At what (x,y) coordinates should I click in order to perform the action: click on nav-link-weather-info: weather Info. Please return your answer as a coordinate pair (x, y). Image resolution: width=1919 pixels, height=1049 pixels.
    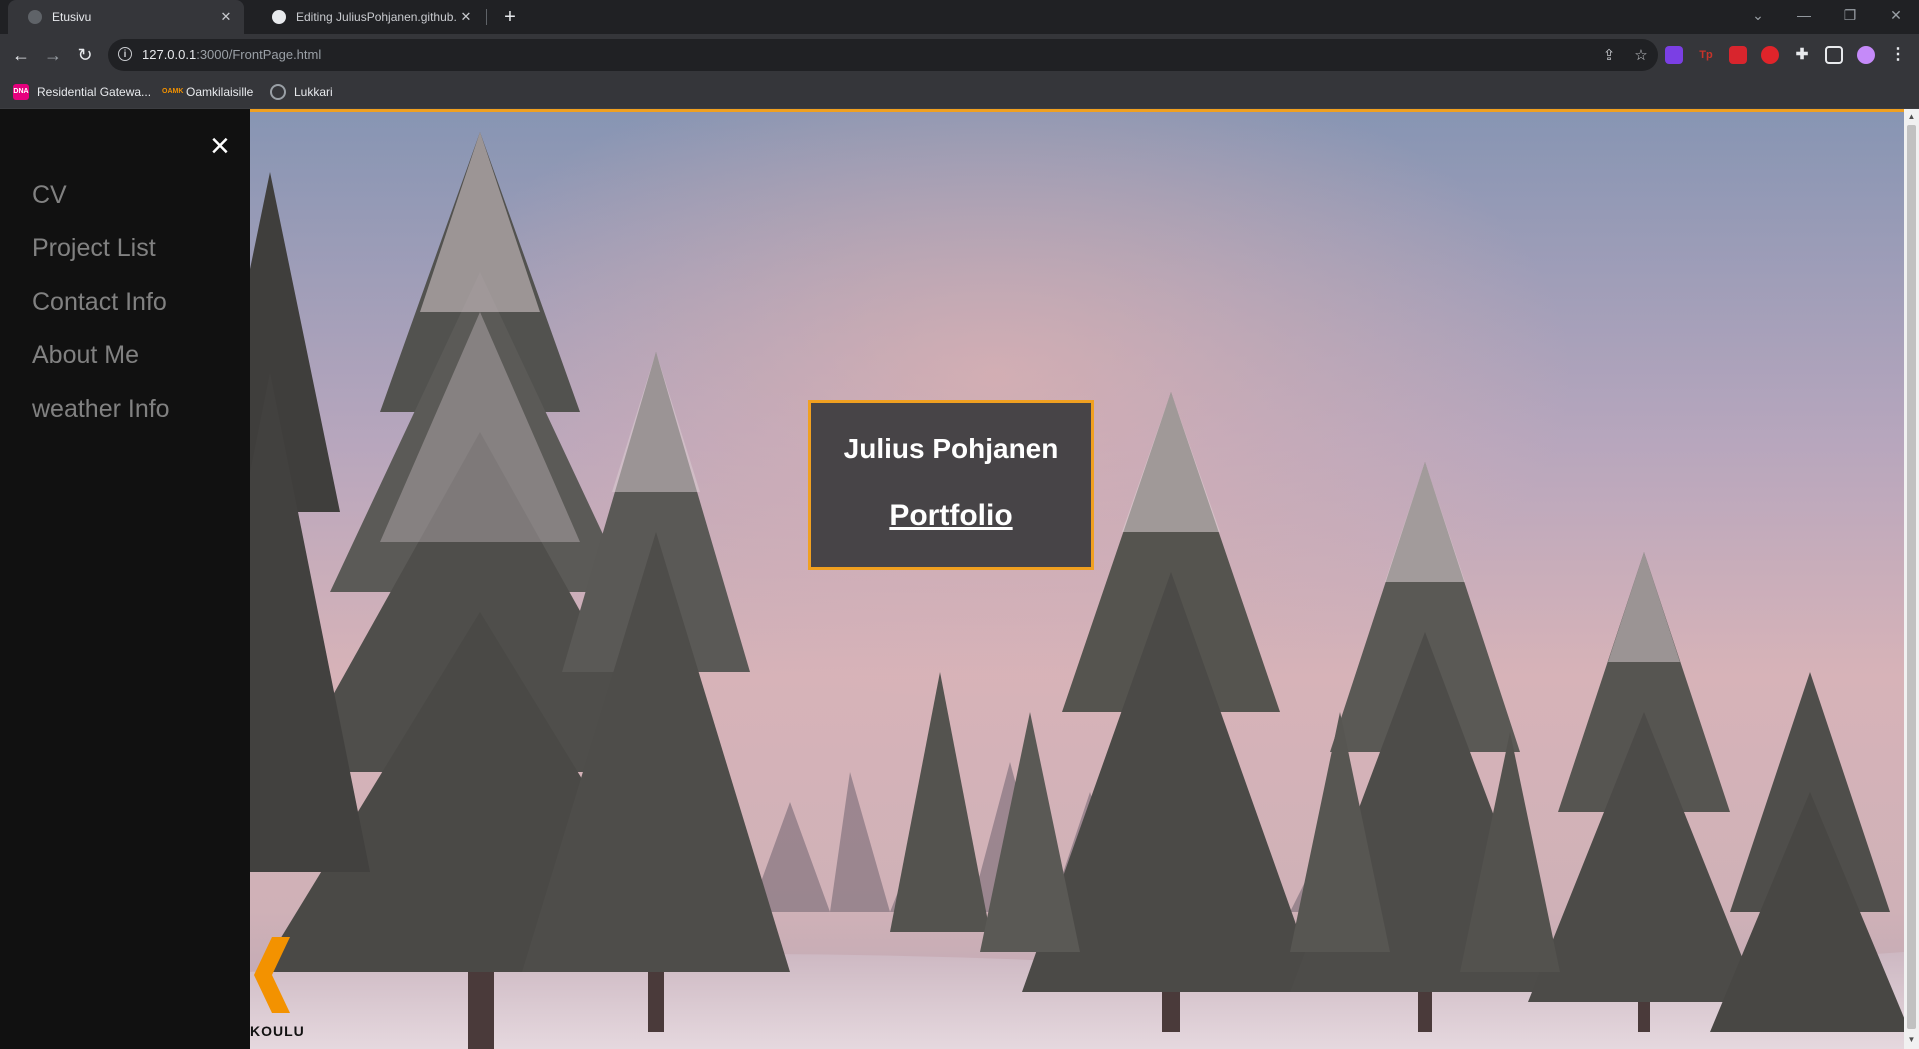
    Looking at the image, I should click on (101, 409).